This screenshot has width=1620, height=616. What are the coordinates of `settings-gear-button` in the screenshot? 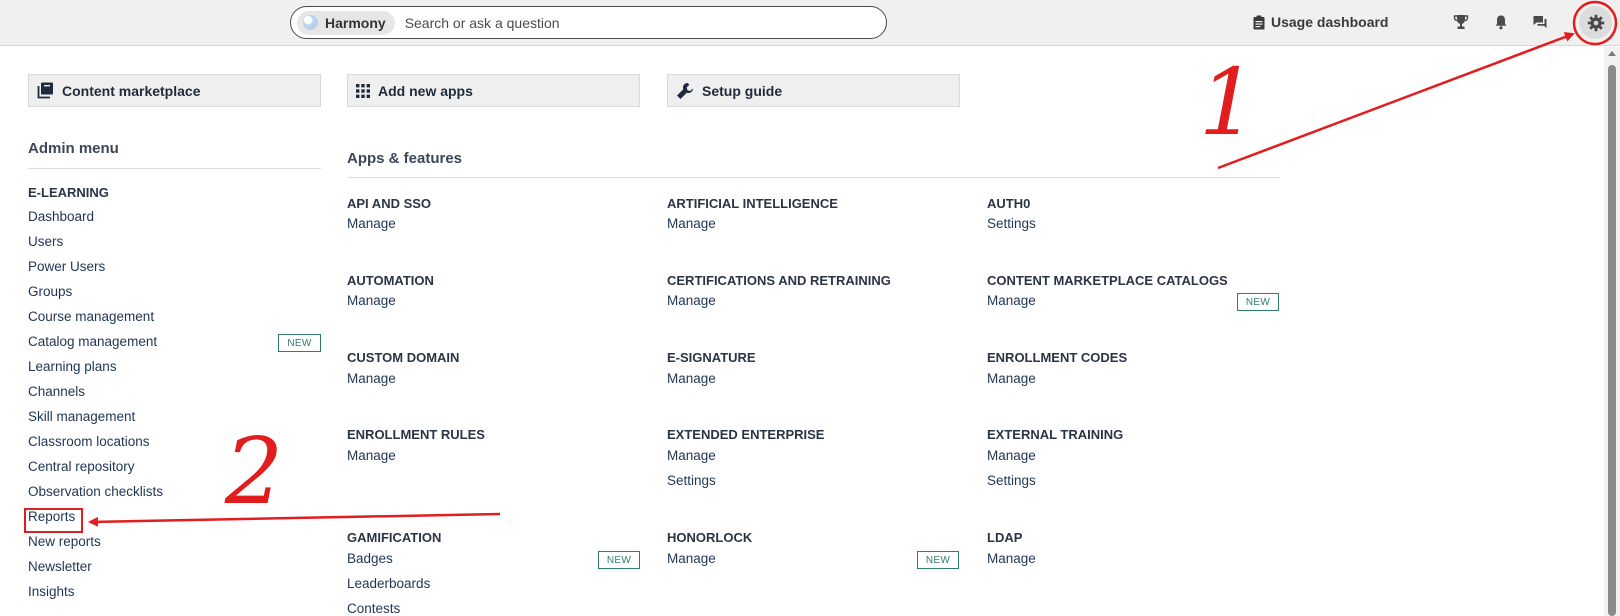 It's located at (1595, 22).